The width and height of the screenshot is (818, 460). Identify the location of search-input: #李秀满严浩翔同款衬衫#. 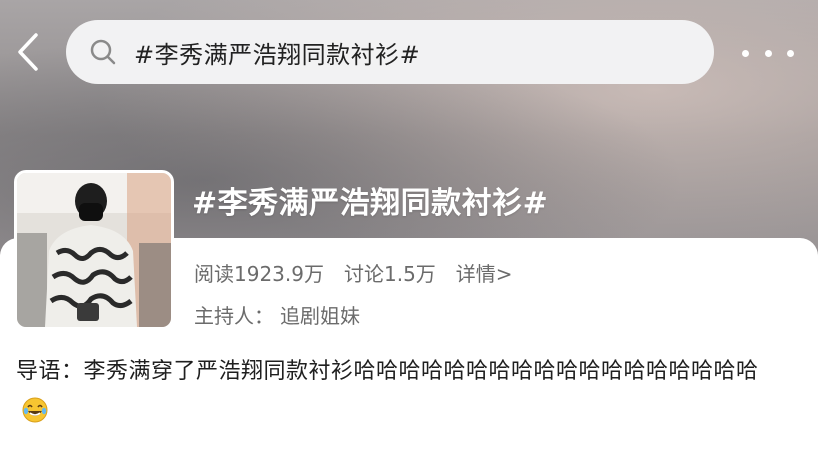
(390, 52).